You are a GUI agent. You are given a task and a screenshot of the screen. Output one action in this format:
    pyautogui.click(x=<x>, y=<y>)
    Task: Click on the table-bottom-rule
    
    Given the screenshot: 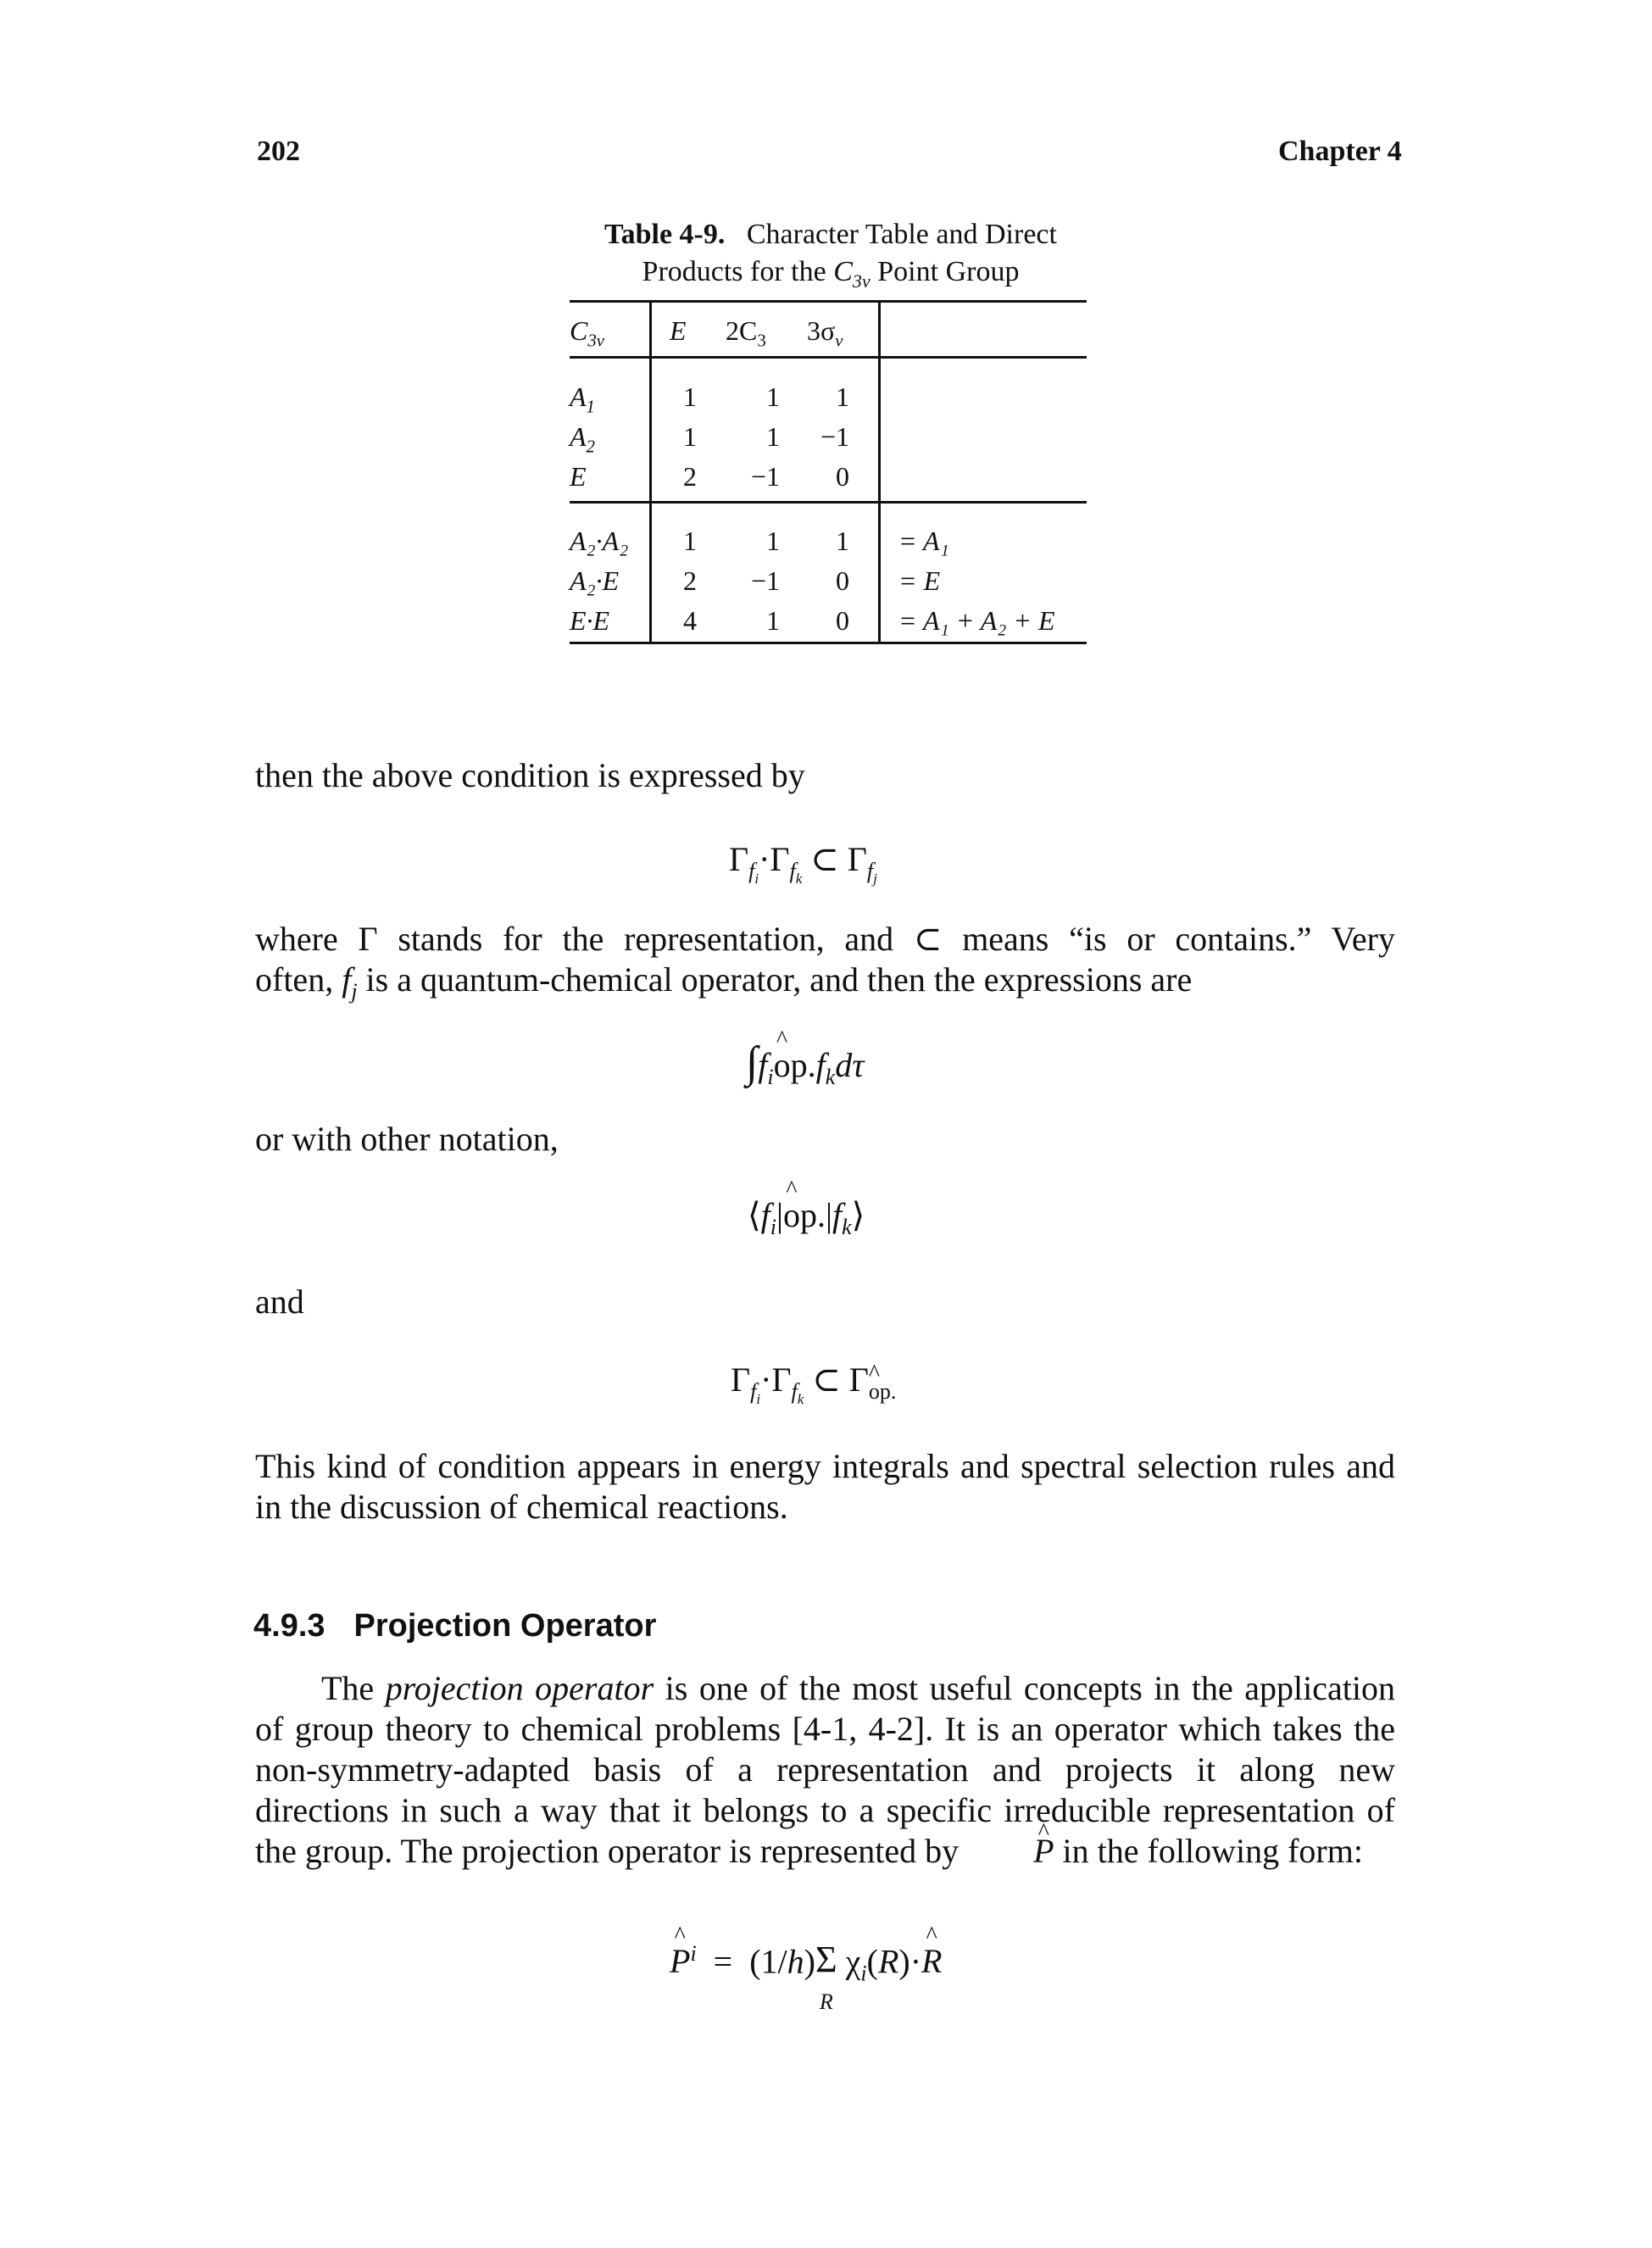 What is the action you would take?
    pyautogui.click(x=828, y=643)
    